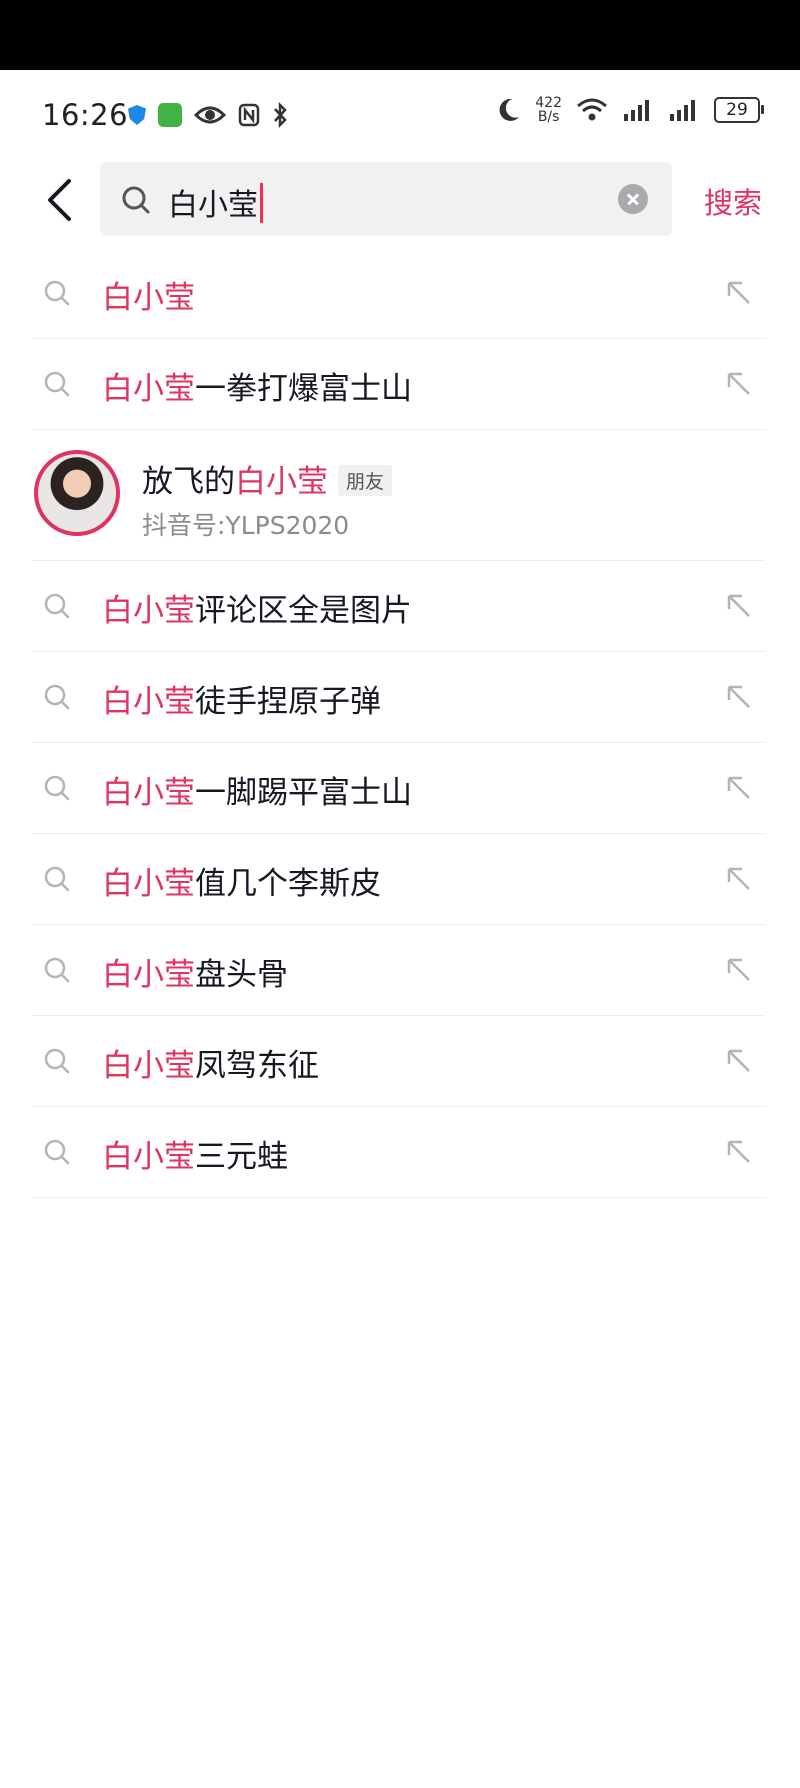 The width and height of the screenshot is (800, 1788). What do you see at coordinates (246, 525) in the screenshot?
I see `user-douyin-id: 抖音号:YLPS2020` at bounding box center [246, 525].